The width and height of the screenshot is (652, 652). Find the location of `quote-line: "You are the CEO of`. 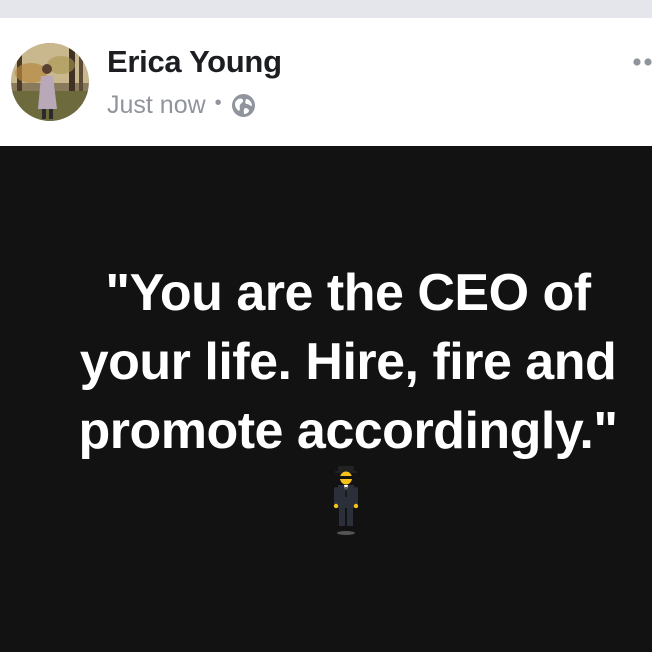

quote-line: "You are the CEO of is located at coordinates (348, 293).